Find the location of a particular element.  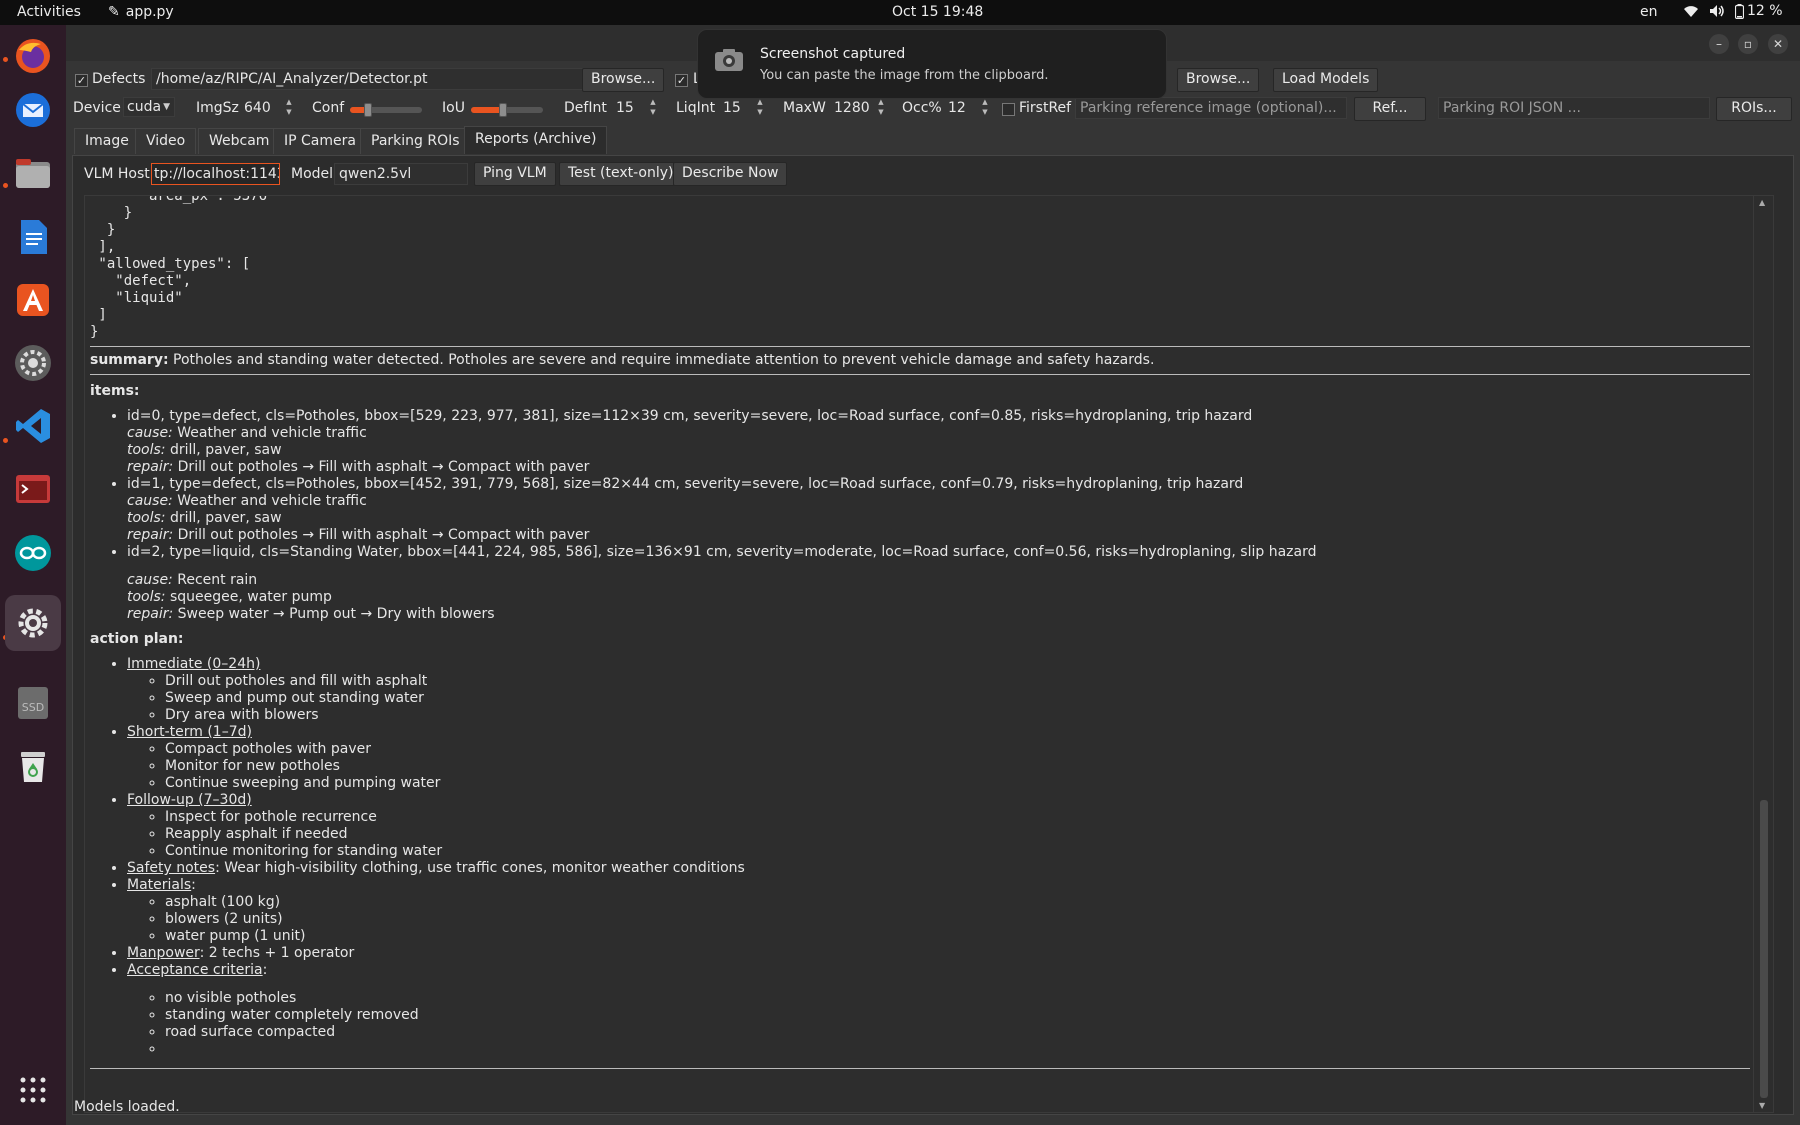

item-cause: Weather and vehicle traffic is located at coordinates (272, 501).